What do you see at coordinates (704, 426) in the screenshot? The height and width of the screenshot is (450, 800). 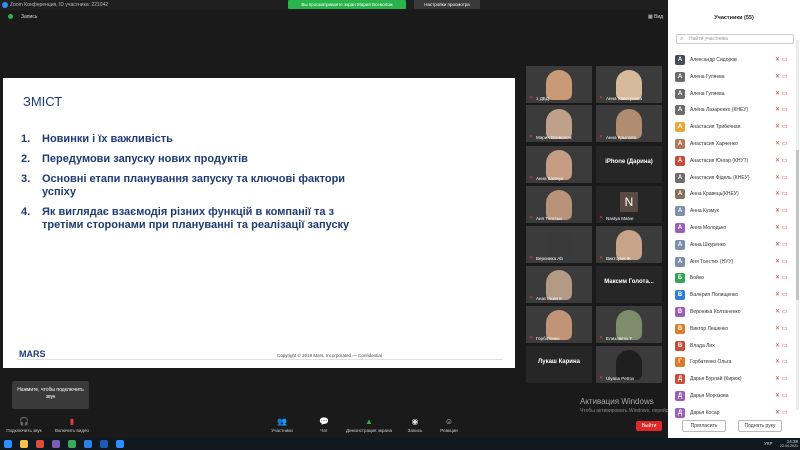 I see `invite-button: Пригласить` at bounding box center [704, 426].